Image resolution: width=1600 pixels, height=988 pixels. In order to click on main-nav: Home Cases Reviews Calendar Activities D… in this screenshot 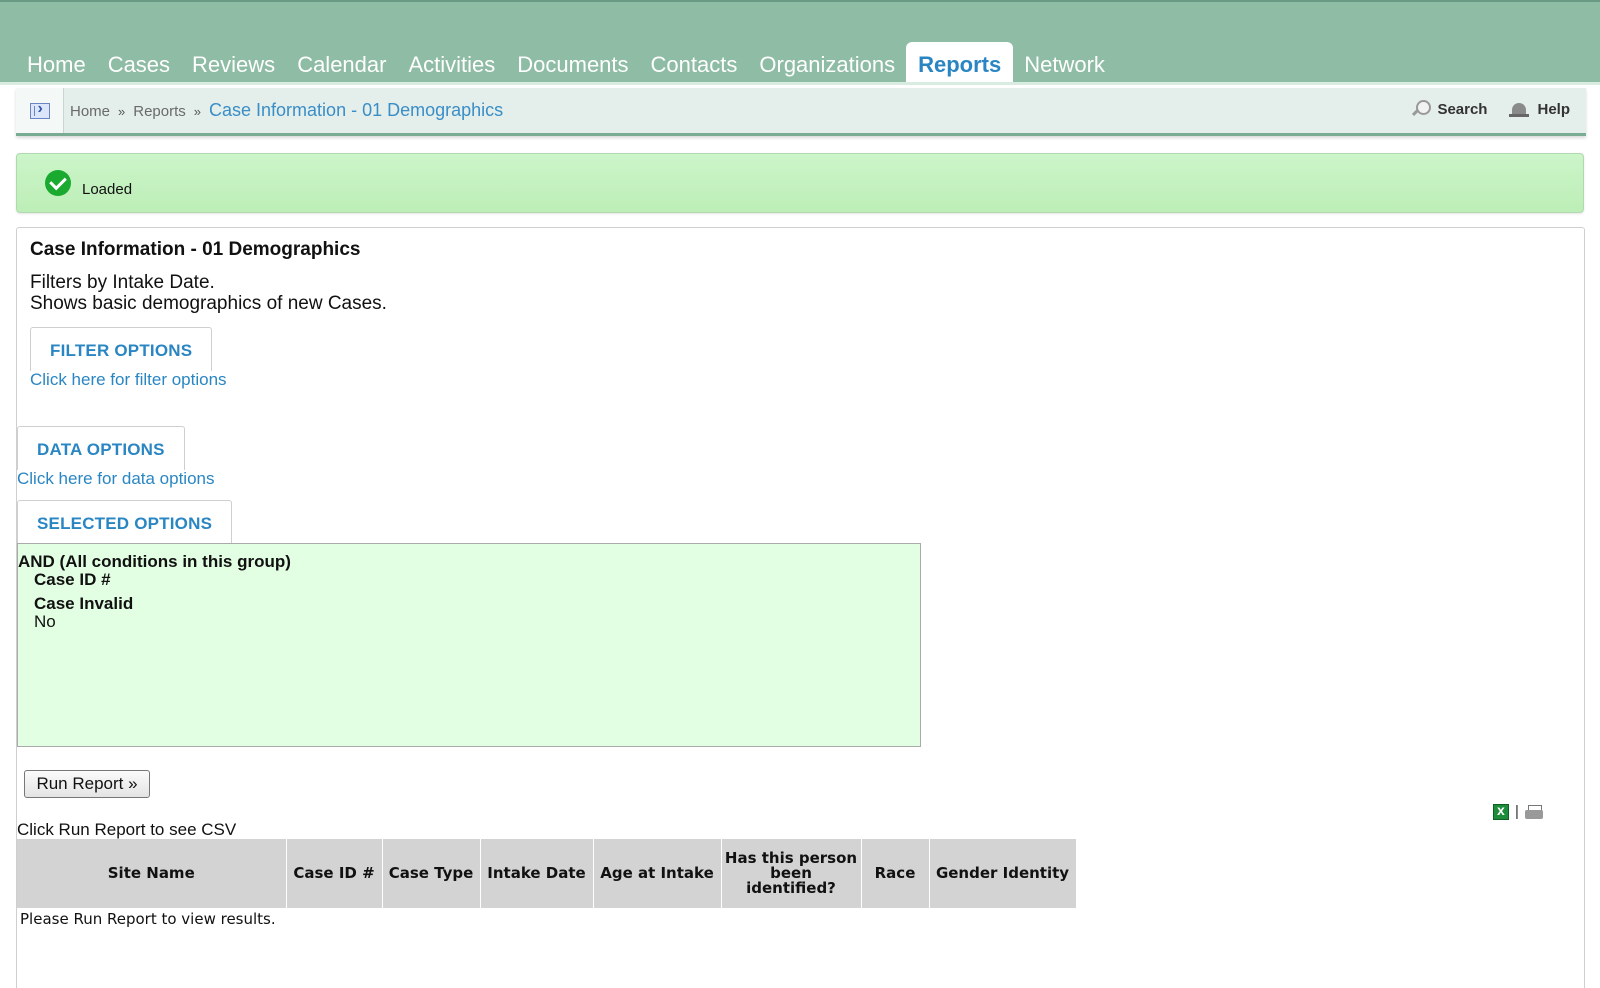, I will do `click(566, 64)`.